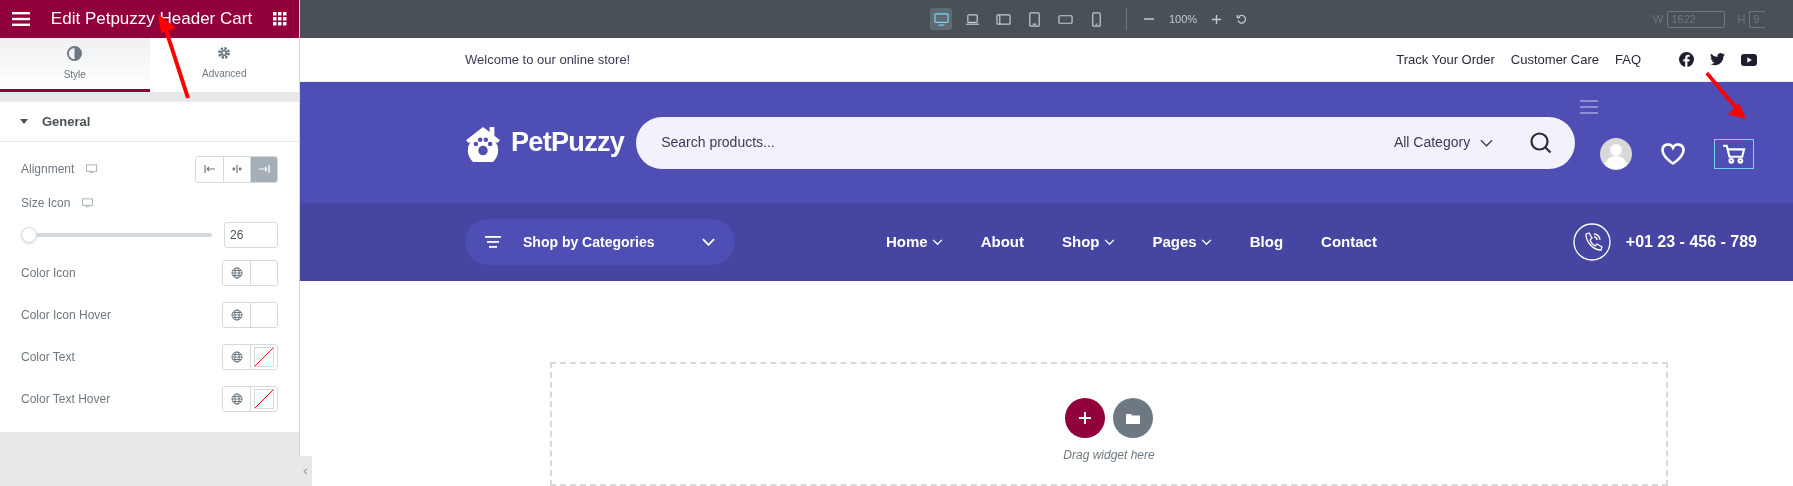 This screenshot has width=1793, height=486. I want to click on twitter-icon, so click(1717, 59).